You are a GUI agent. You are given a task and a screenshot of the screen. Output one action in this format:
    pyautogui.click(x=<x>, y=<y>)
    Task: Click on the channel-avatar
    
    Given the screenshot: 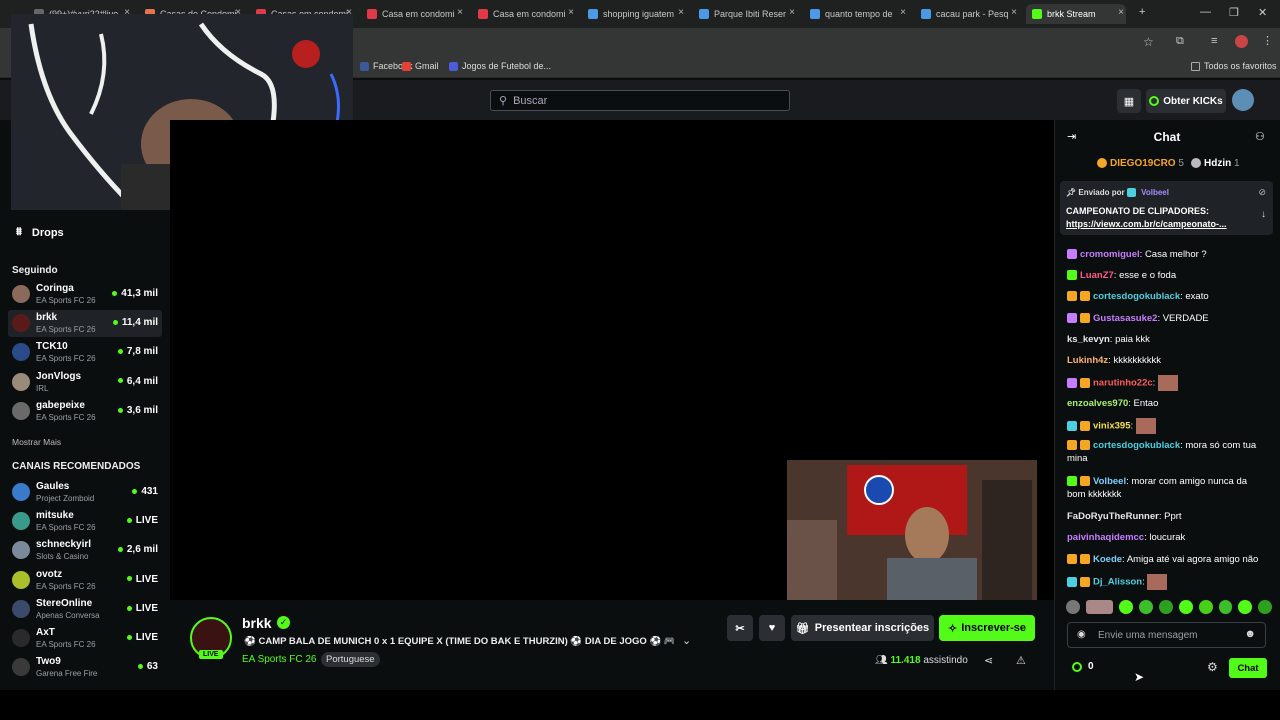 What is the action you would take?
    pyautogui.click(x=21, y=352)
    